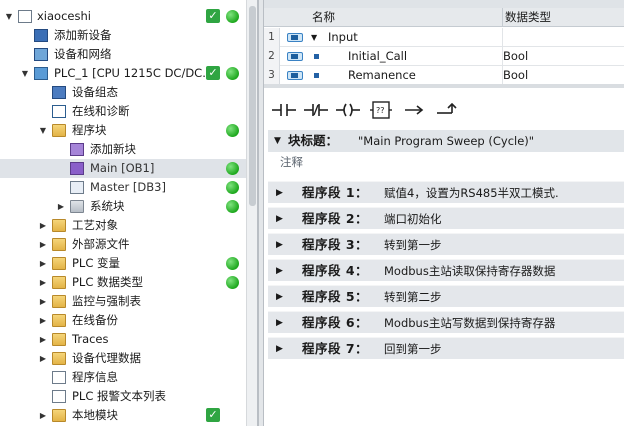  Describe the element at coordinates (323, 17) in the screenshot. I see `header-name: 名称` at that location.